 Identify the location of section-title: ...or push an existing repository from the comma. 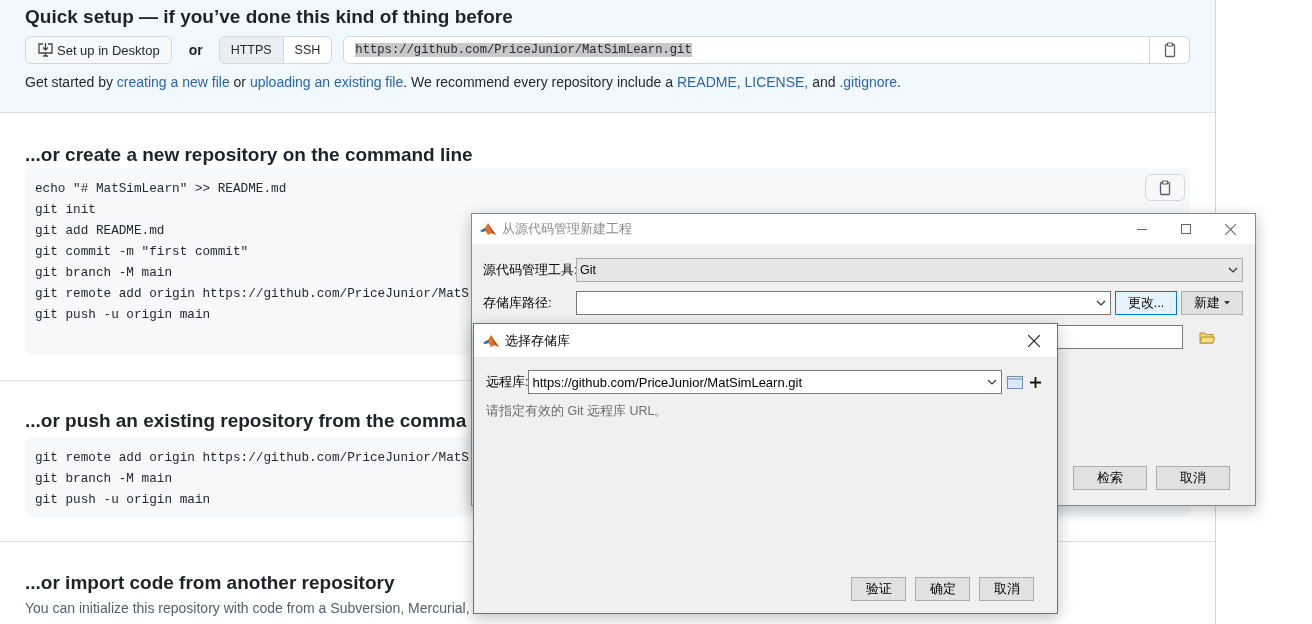
(246, 421).